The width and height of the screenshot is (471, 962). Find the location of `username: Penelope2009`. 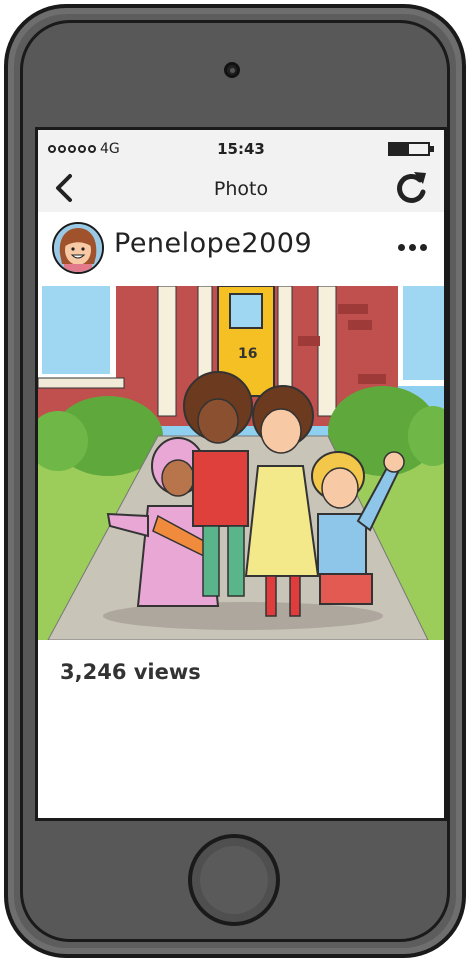

username: Penelope2009 is located at coordinates (213, 243).